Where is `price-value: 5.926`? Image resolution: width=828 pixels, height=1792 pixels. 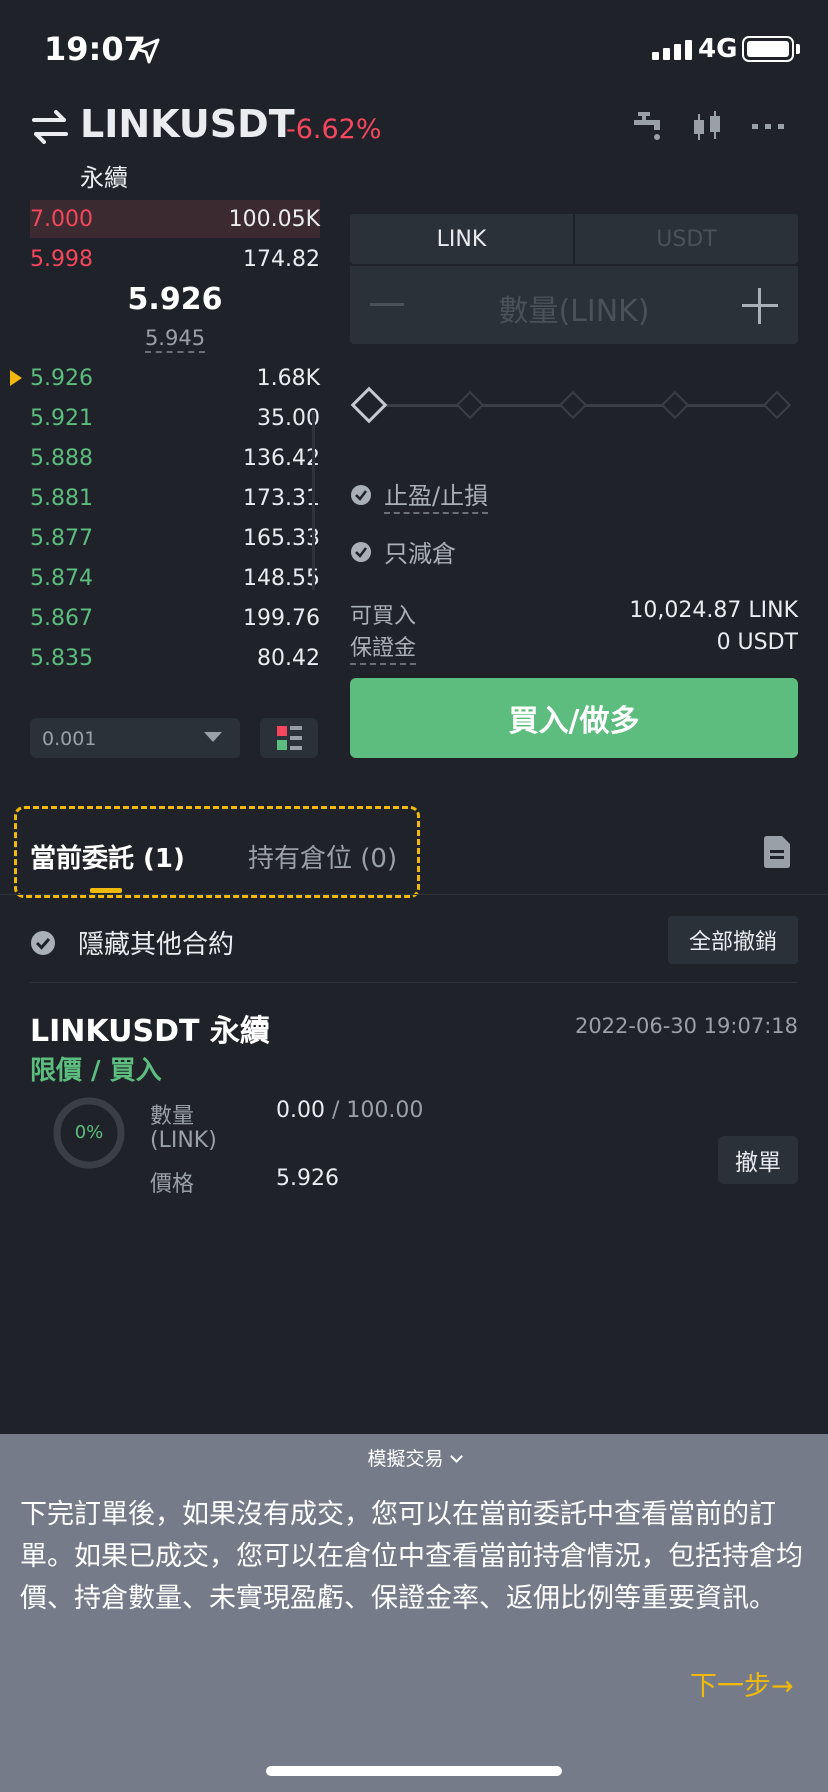
price-value: 5.926 is located at coordinates (307, 1178).